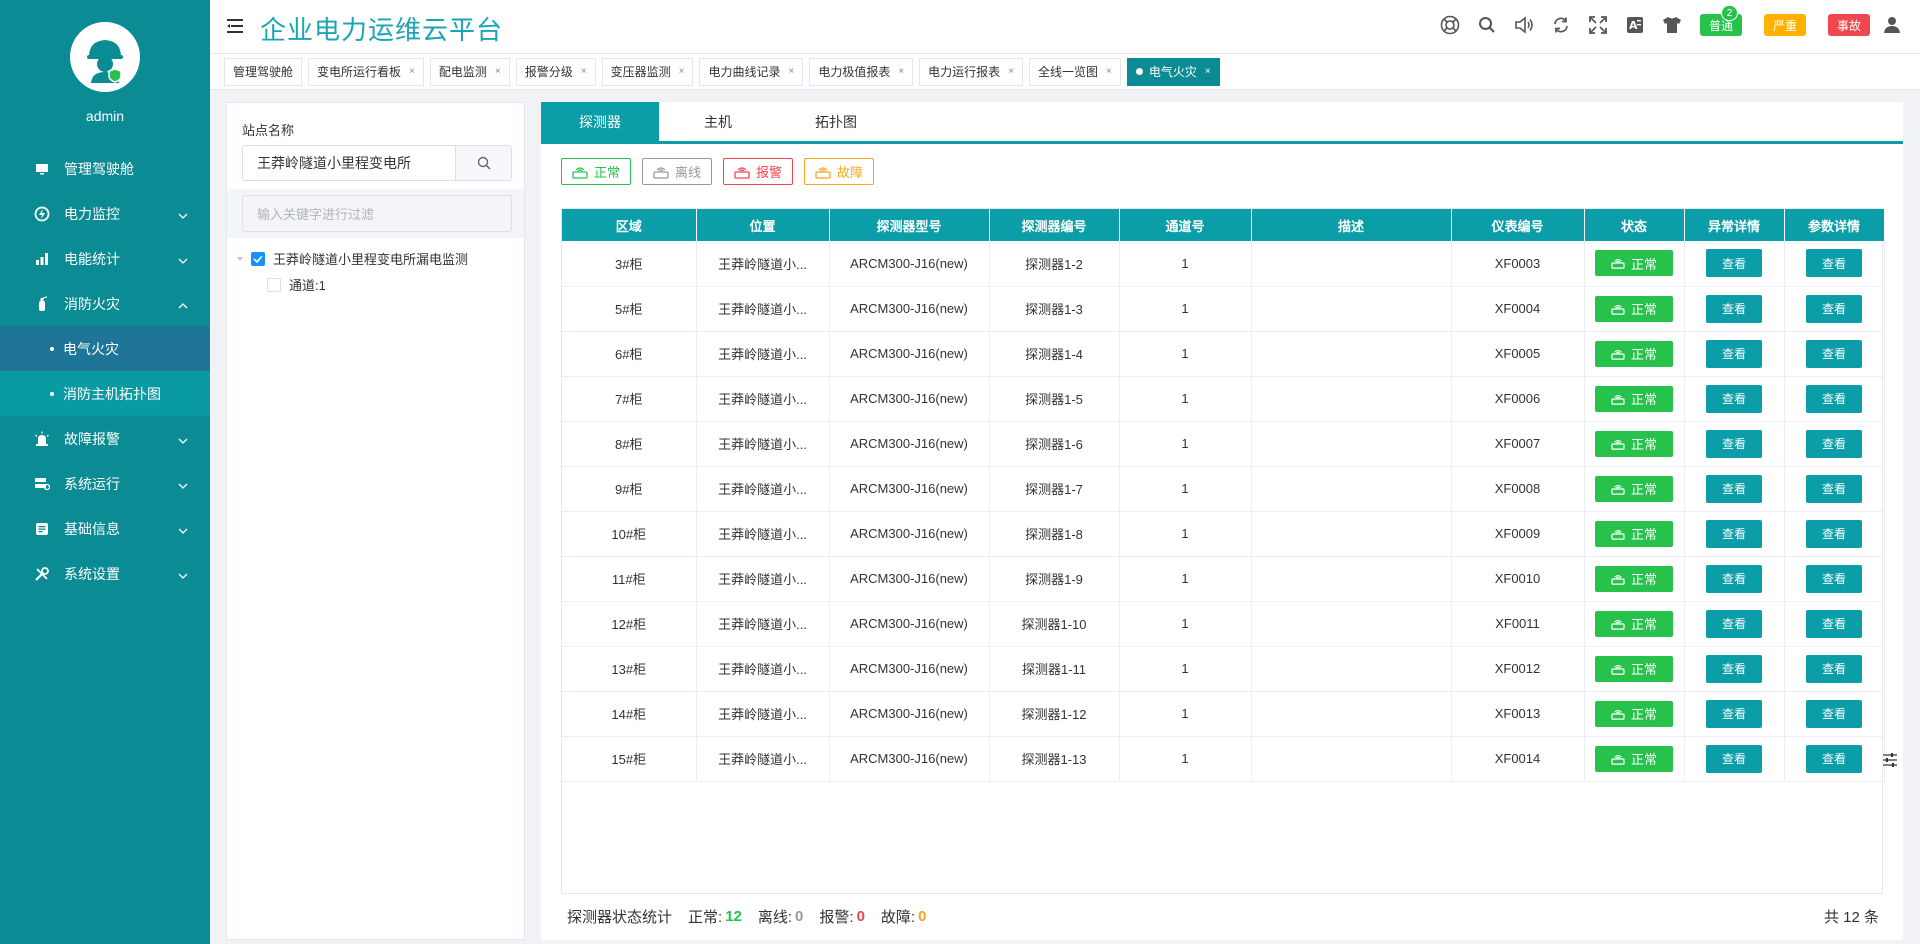  Describe the element at coordinates (1524, 25) in the screenshot. I see `volume-icon` at that location.